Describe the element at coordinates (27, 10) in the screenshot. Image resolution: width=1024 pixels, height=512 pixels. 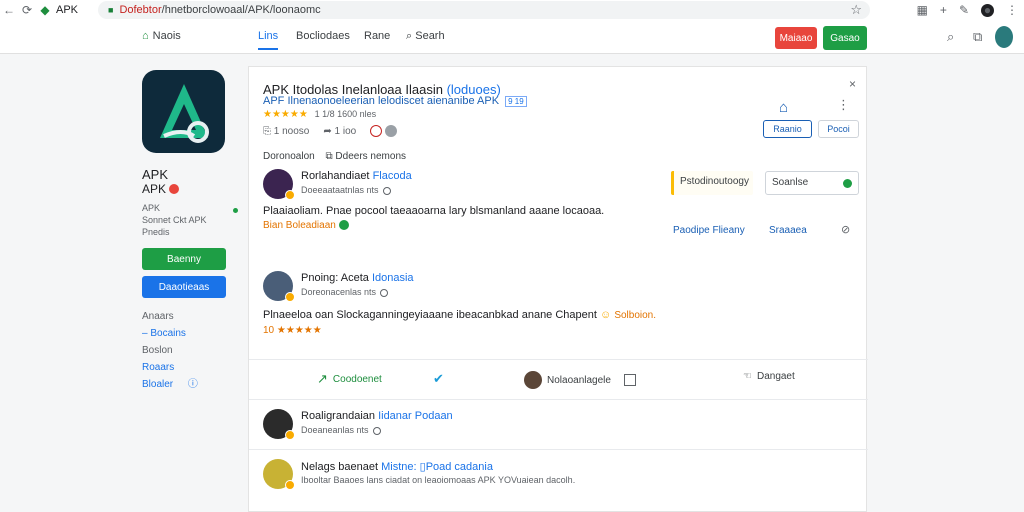
I see `reload-icon: ⟳` at that location.